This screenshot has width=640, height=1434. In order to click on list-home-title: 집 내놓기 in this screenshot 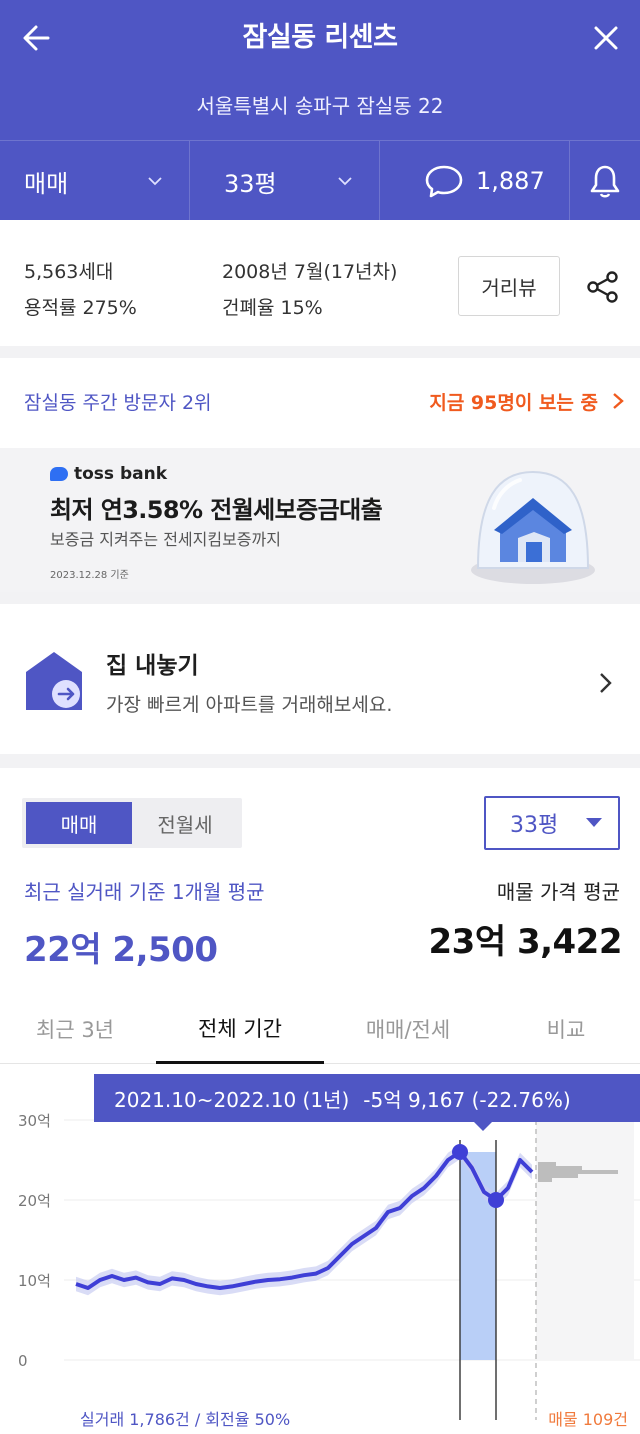, I will do `click(152, 666)`.